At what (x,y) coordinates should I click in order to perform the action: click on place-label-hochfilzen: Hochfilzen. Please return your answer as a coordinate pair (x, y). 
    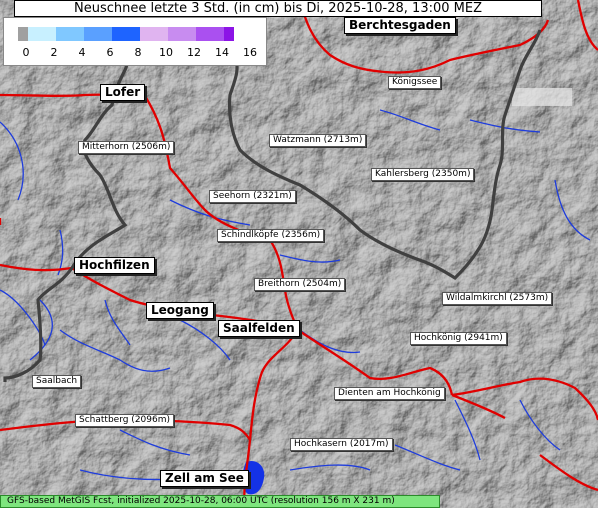
    Looking at the image, I should click on (114, 265).